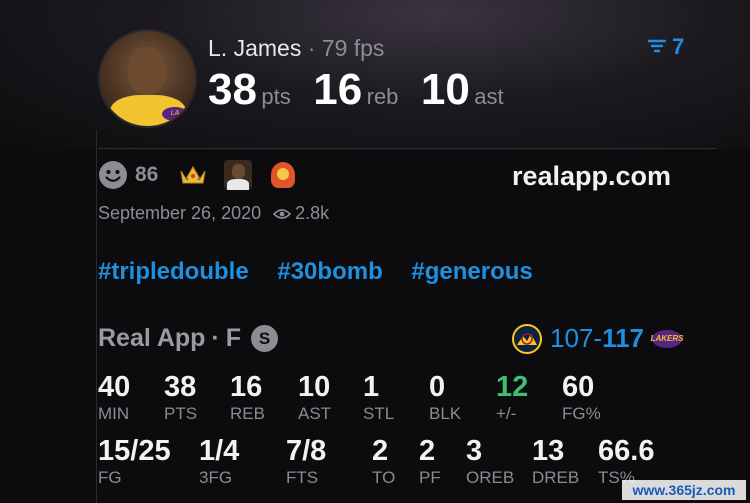  Describe the element at coordinates (193, 175) in the screenshot. I see `crown-icon` at that location.